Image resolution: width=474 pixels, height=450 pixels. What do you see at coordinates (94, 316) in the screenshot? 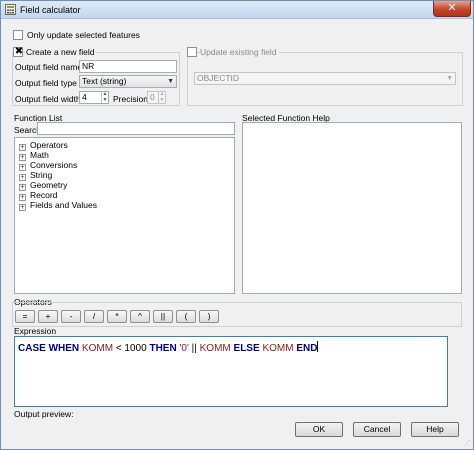
I see `operator-divide-button: /` at bounding box center [94, 316].